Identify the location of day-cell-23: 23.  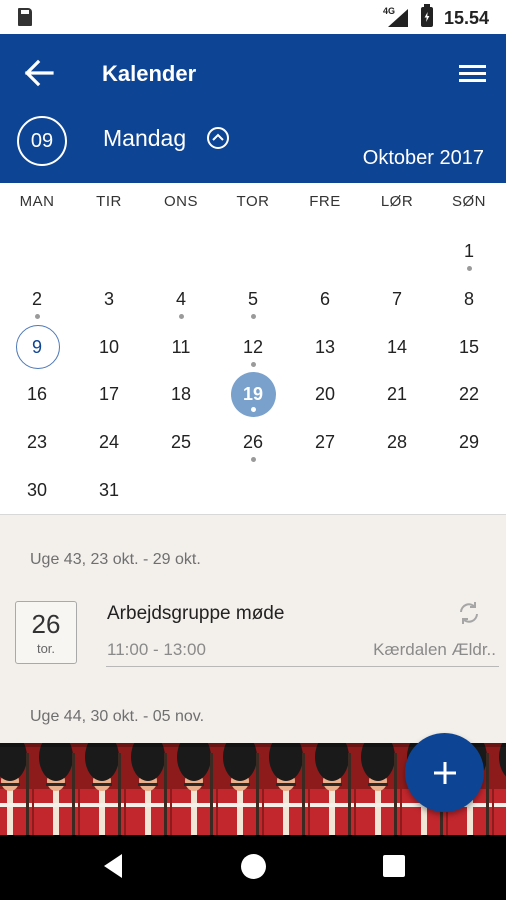
(37, 441).